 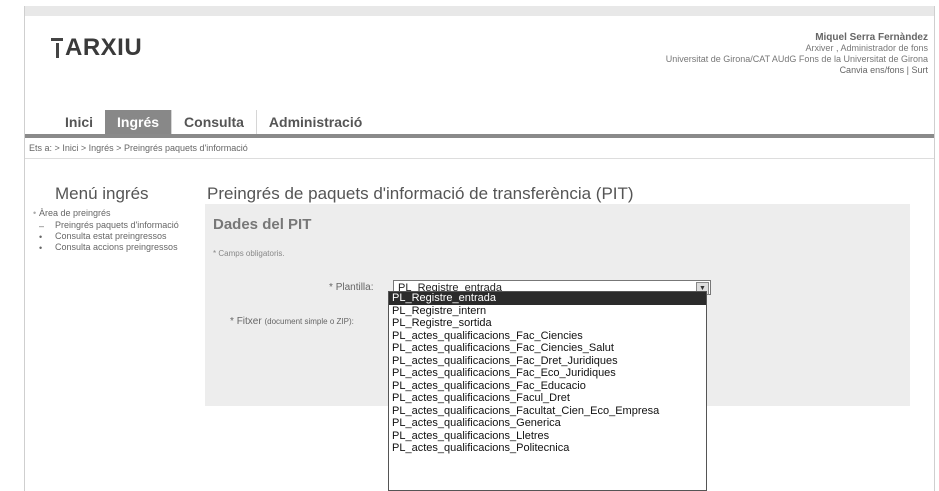 I want to click on breadcrumb-item-ingres: Ingrés, so click(x=101, y=148).